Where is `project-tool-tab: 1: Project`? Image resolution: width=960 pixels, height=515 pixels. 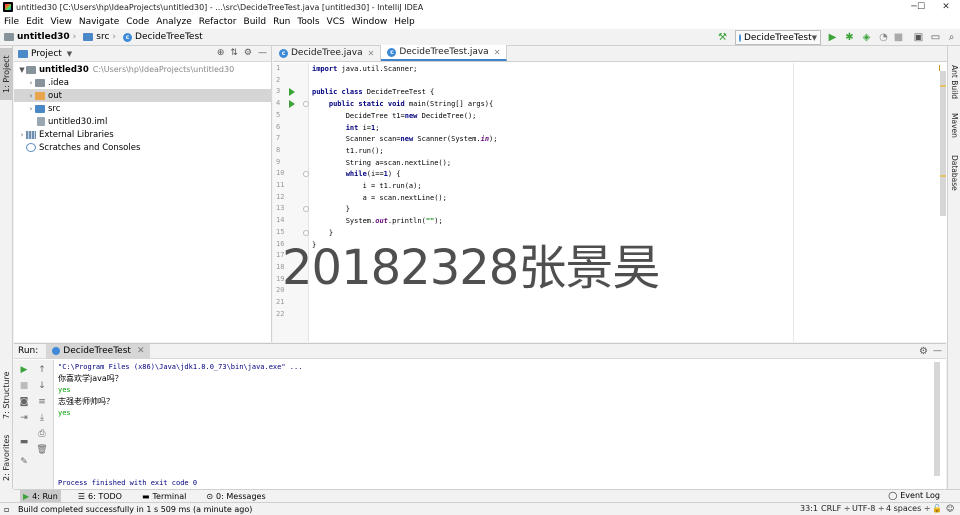 project-tool-tab: 1: Project is located at coordinates (6, 74).